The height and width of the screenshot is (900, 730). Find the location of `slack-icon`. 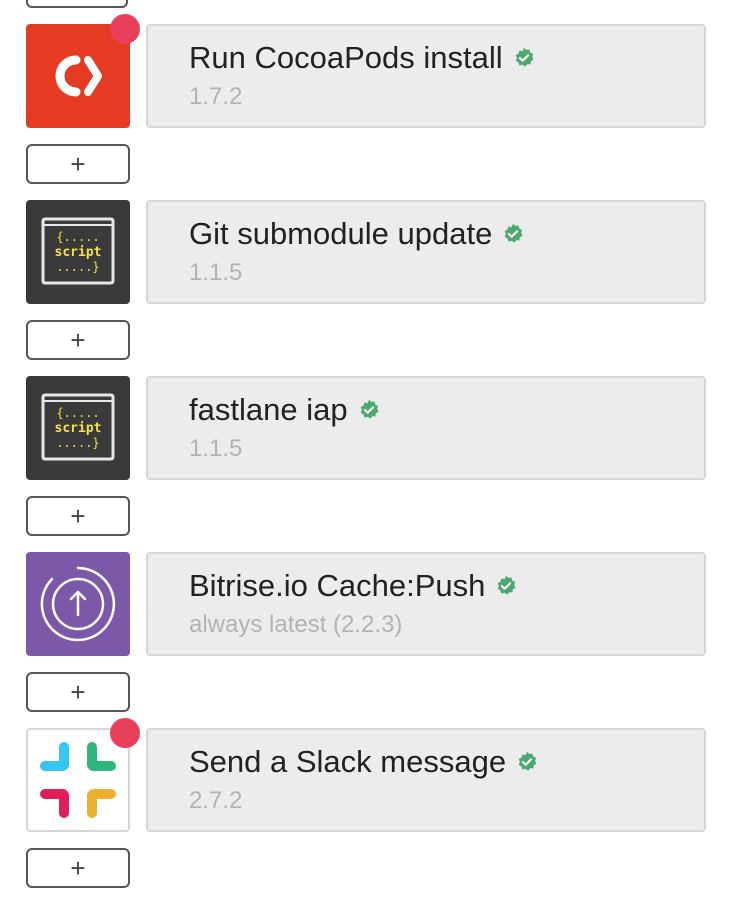

slack-icon is located at coordinates (83, 775).